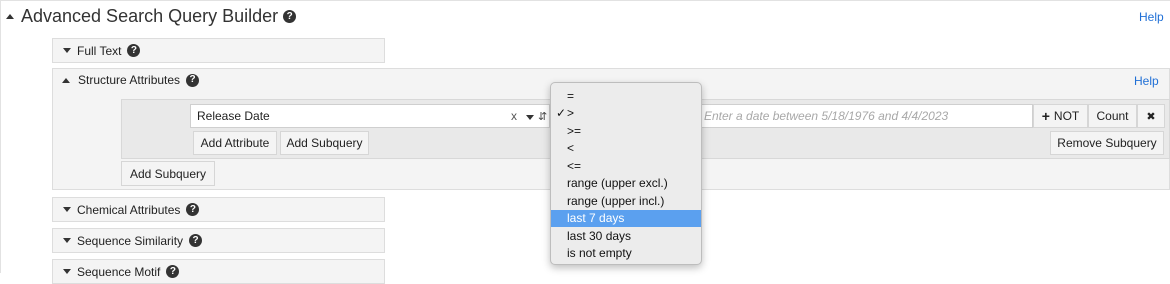  What do you see at coordinates (514, 116) in the screenshot?
I see `clear-icon: x` at bounding box center [514, 116].